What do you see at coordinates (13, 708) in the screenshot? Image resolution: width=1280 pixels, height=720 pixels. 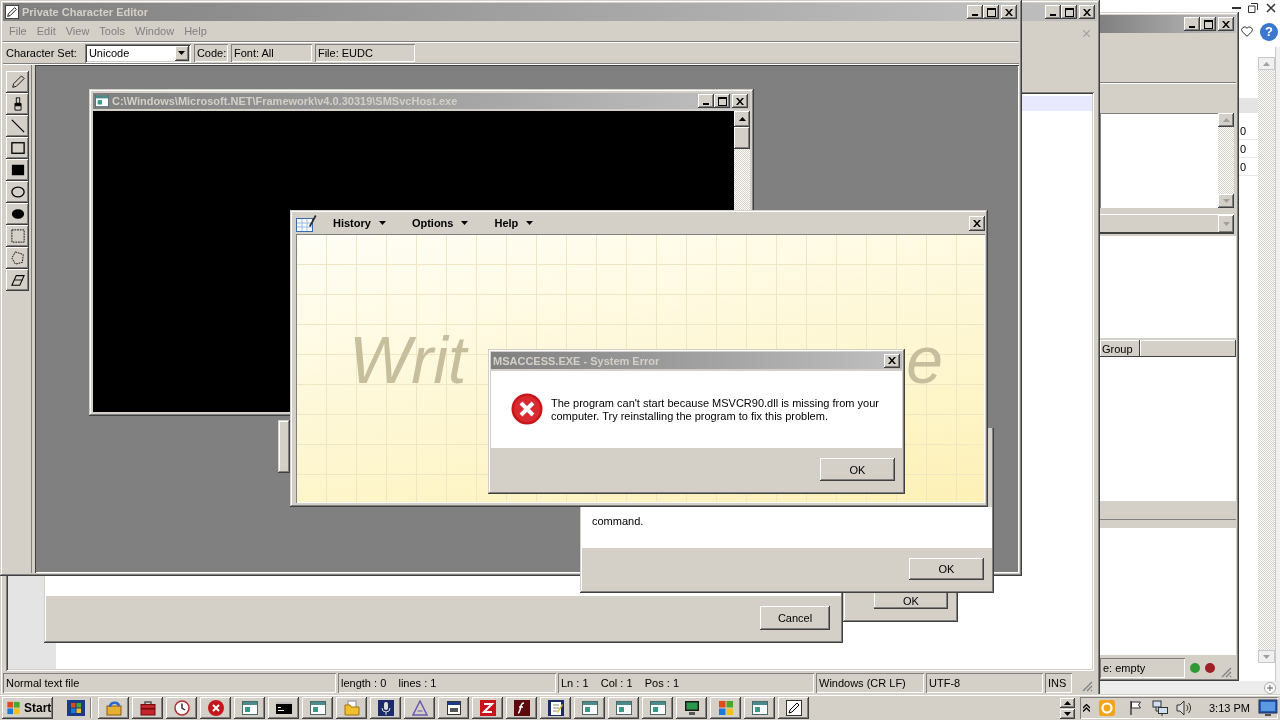 I see `flag-logo-icon` at bounding box center [13, 708].